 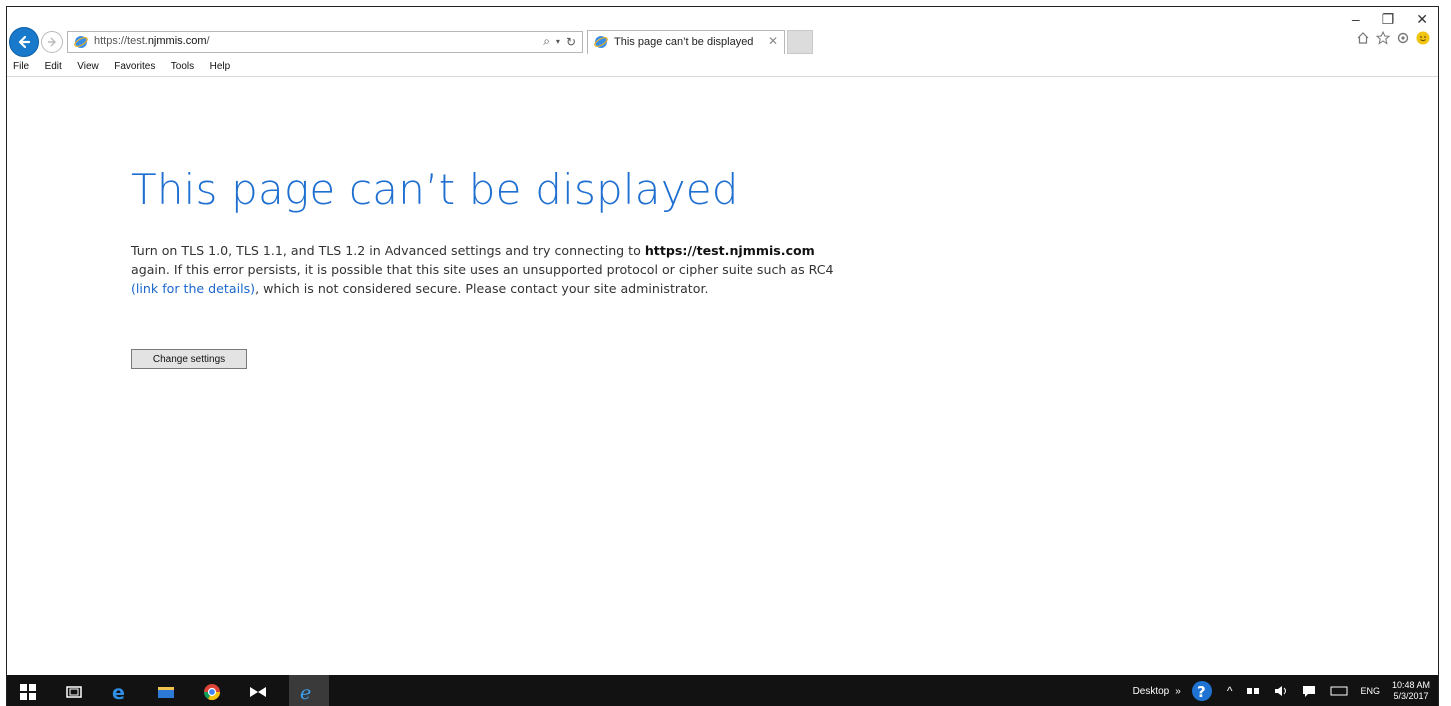 I want to click on windows-start-icon, so click(x=28, y=692).